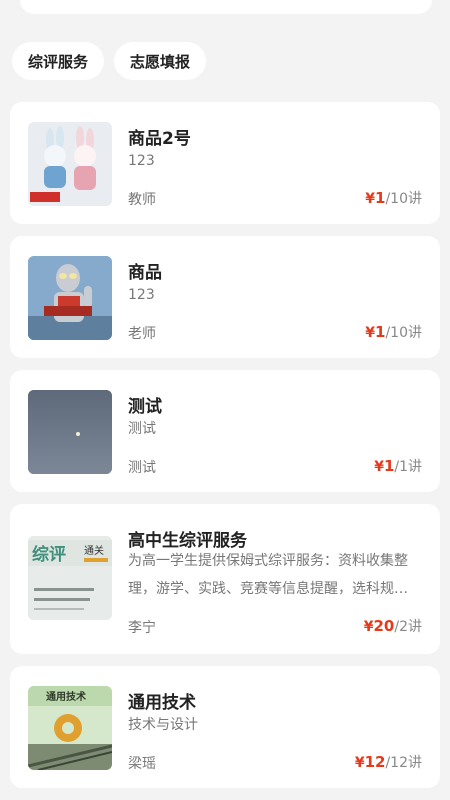 Image resolution: width=450 pixels, height=800 pixels. What do you see at coordinates (163, 725) in the screenshot?
I see `course-description: 技术与设计` at bounding box center [163, 725].